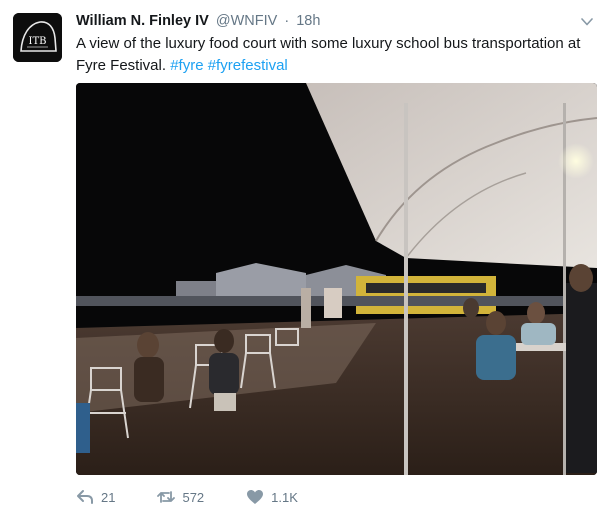  I want to click on reply-button: 21, so click(95, 497).